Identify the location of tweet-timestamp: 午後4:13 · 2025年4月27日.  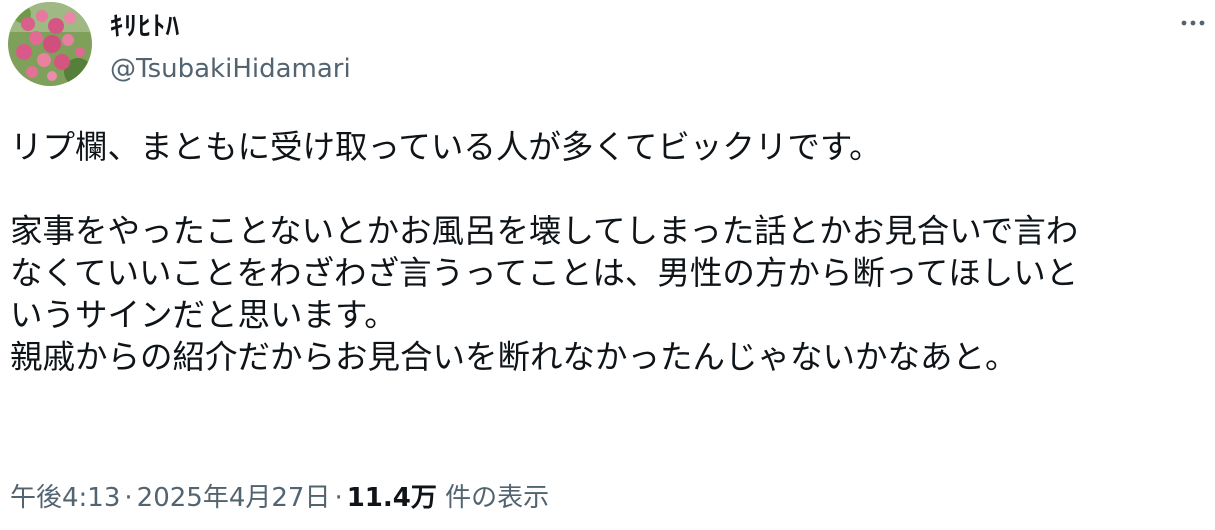
(170, 498).